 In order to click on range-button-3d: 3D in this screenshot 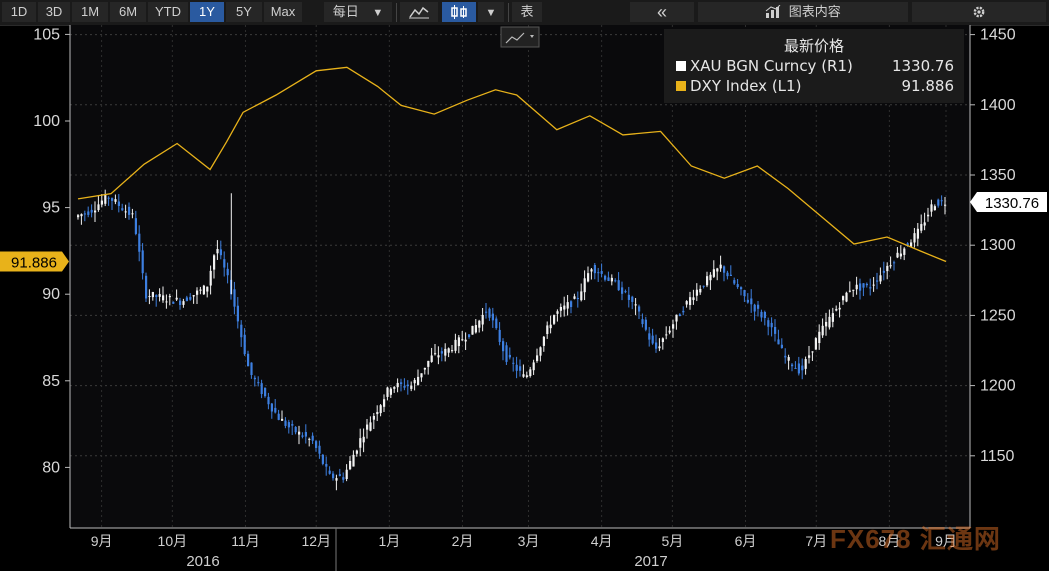, I will do `click(54, 12)`.